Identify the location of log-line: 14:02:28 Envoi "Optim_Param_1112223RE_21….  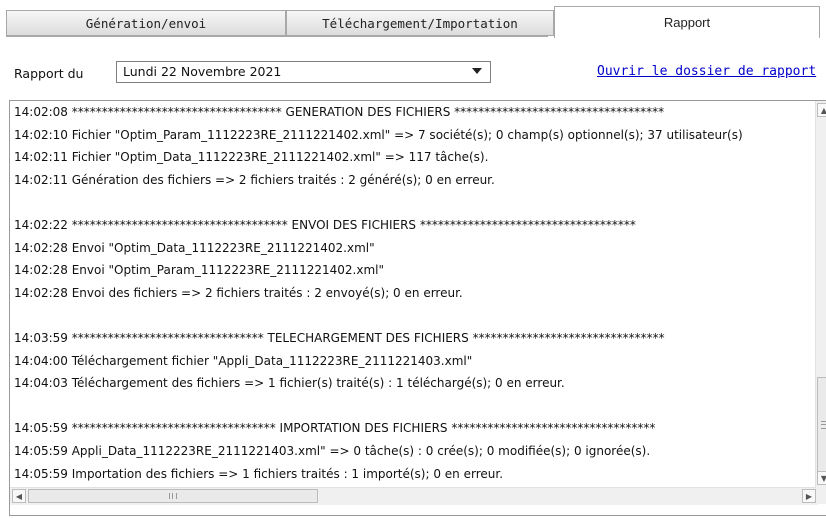
(199, 270).